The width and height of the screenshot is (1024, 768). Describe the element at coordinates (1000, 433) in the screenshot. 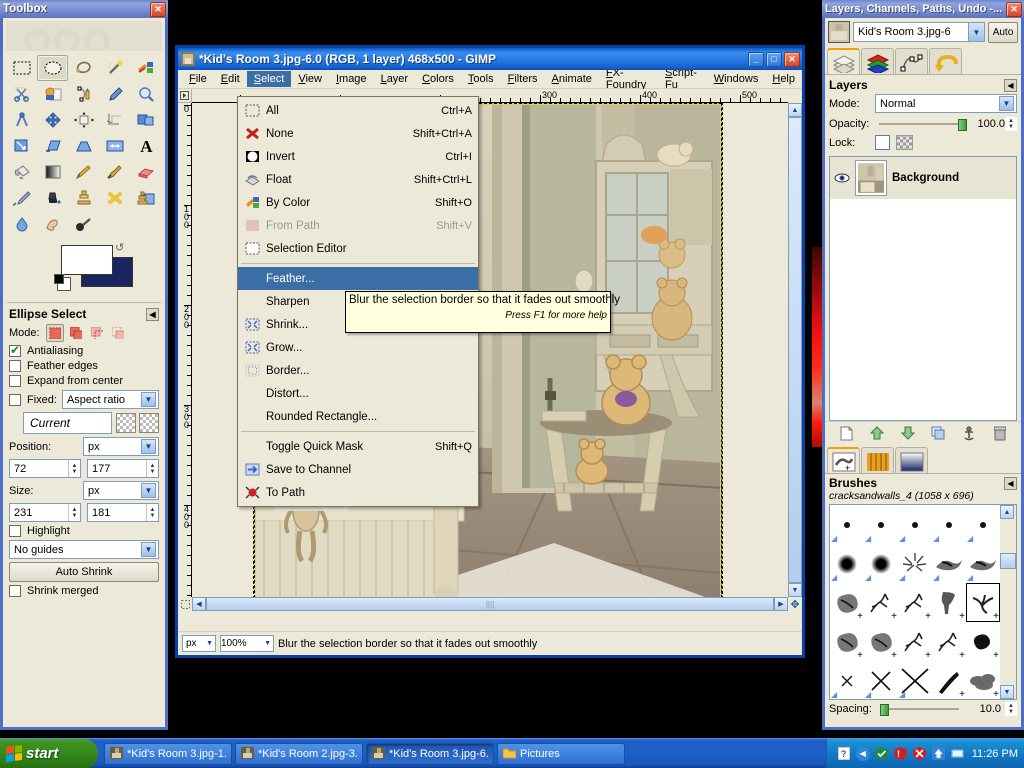

I see `delete-layer-icon` at that location.